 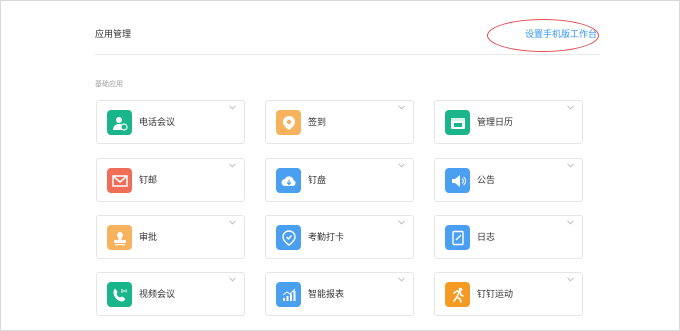 I want to click on video-call-icon, so click(x=119, y=294).